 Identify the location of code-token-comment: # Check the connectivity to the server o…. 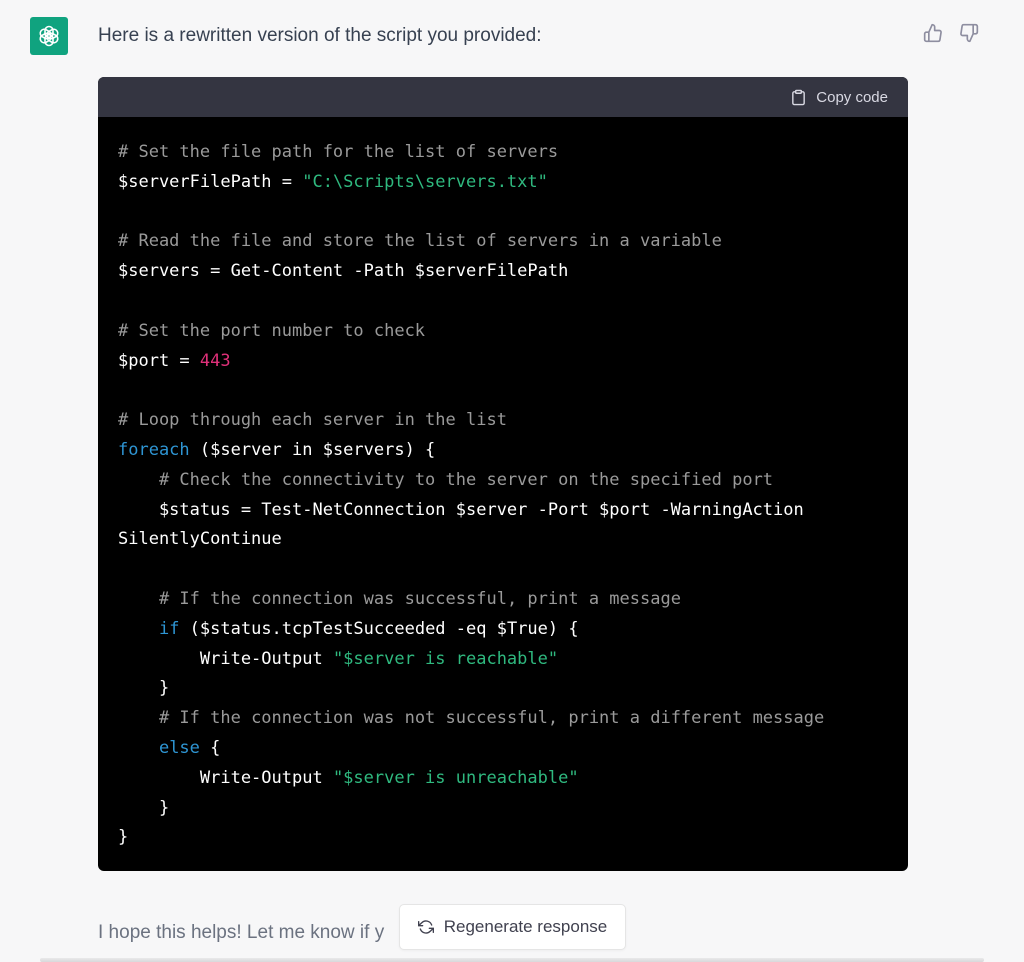
(466, 479).